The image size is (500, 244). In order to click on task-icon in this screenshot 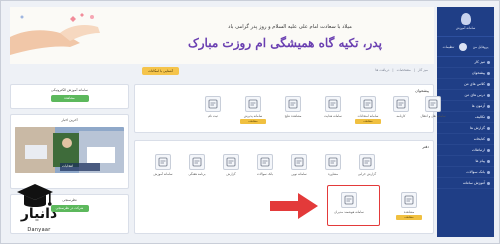, I will do `click(488, 117)`.